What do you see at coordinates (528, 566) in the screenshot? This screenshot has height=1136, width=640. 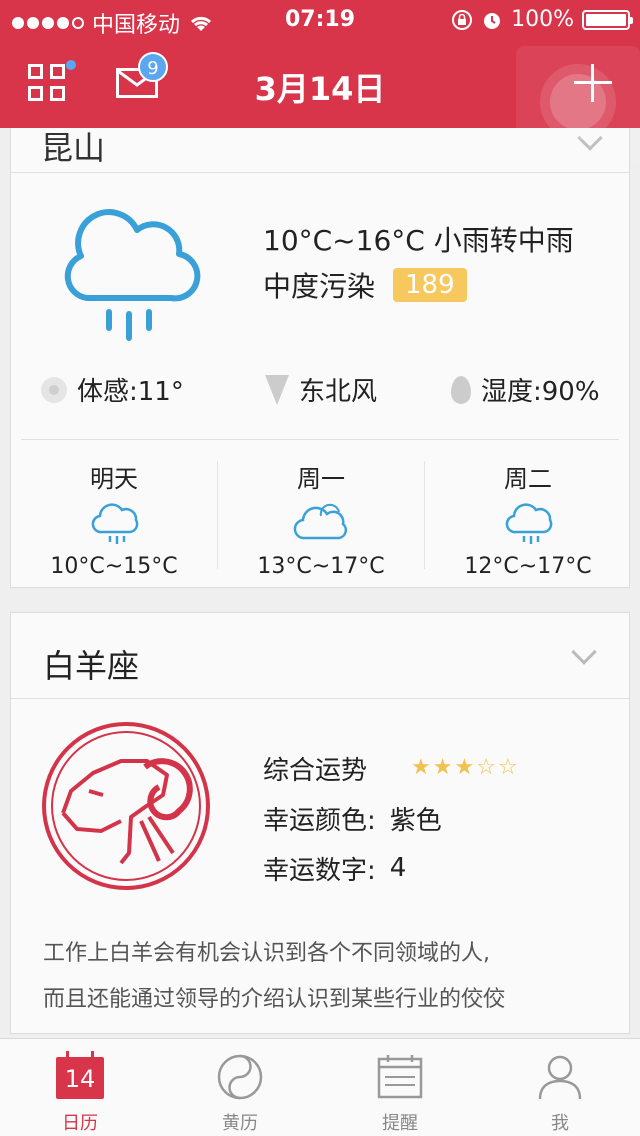 I see `forecast-range: 12°C~17°C` at bounding box center [528, 566].